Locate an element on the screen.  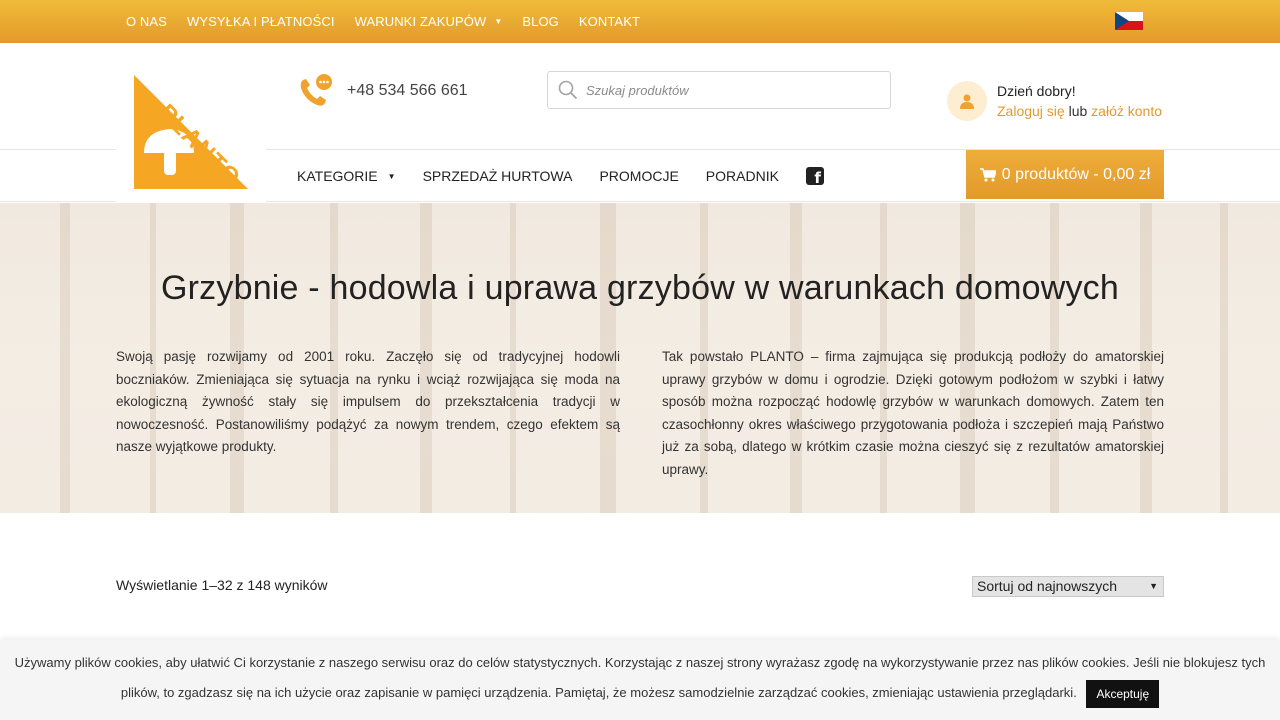
sort-selected-value: Sortuj od najnowszych is located at coordinates (1047, 586).